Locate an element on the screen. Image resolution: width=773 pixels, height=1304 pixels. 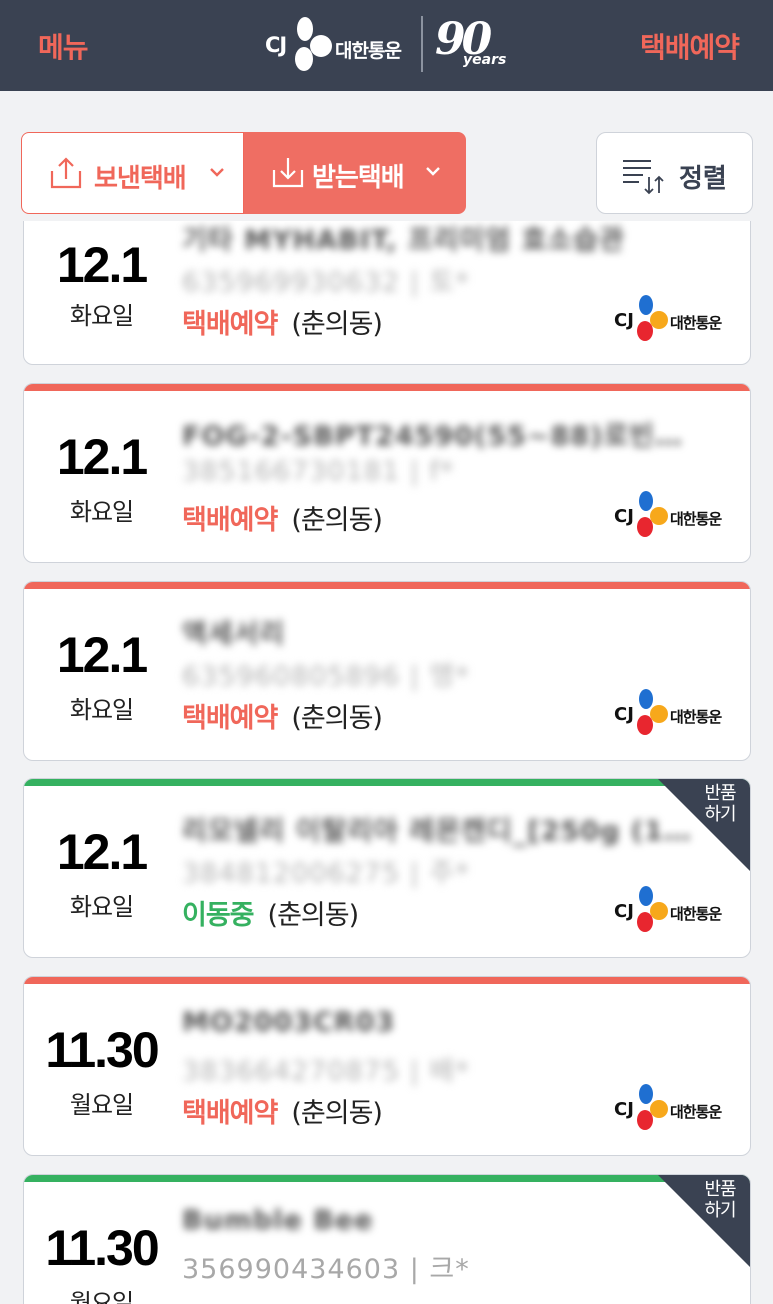
tab-received-label: 받는택배 is located at coordinates (358, 178).